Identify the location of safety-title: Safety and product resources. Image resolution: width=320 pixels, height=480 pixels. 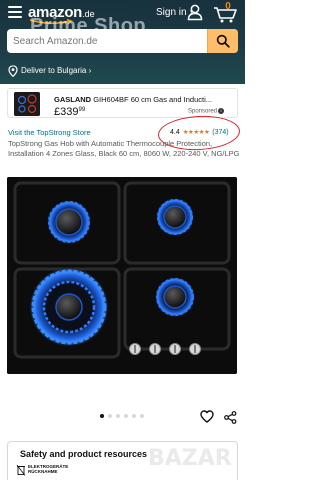
(84, 454).